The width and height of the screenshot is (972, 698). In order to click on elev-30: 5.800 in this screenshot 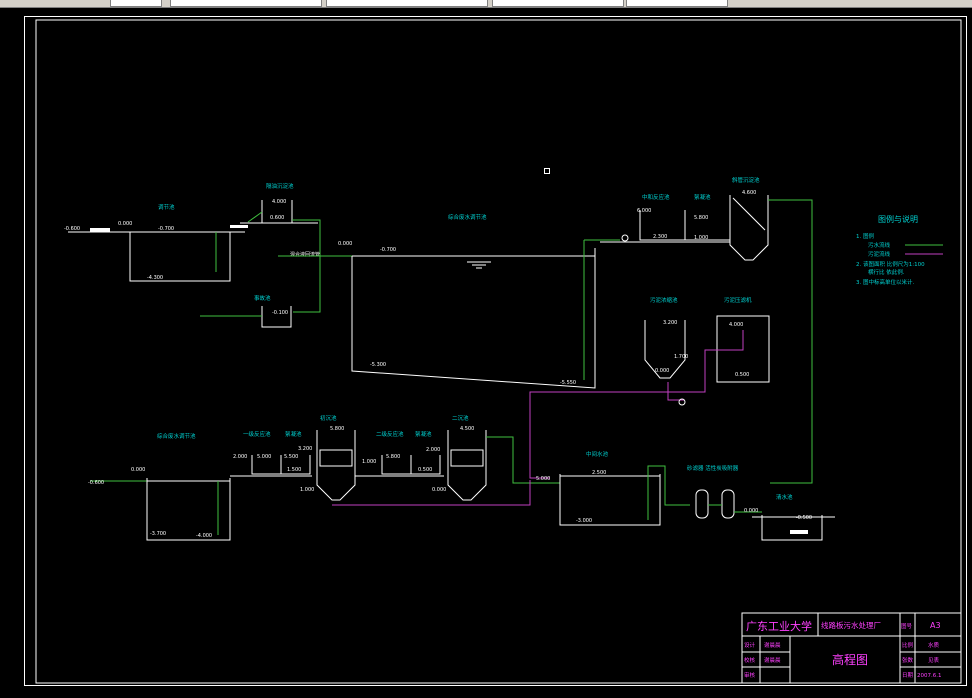, I will do `click(337, 429)`.